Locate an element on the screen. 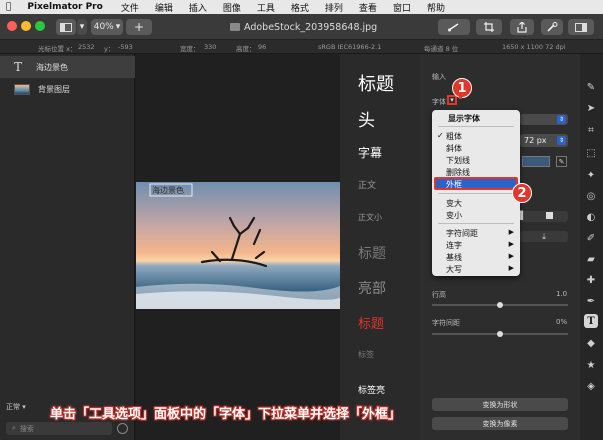 This screenshot has width=603, height=440. menu-image: 图像 is located at coordinates (232, 7).